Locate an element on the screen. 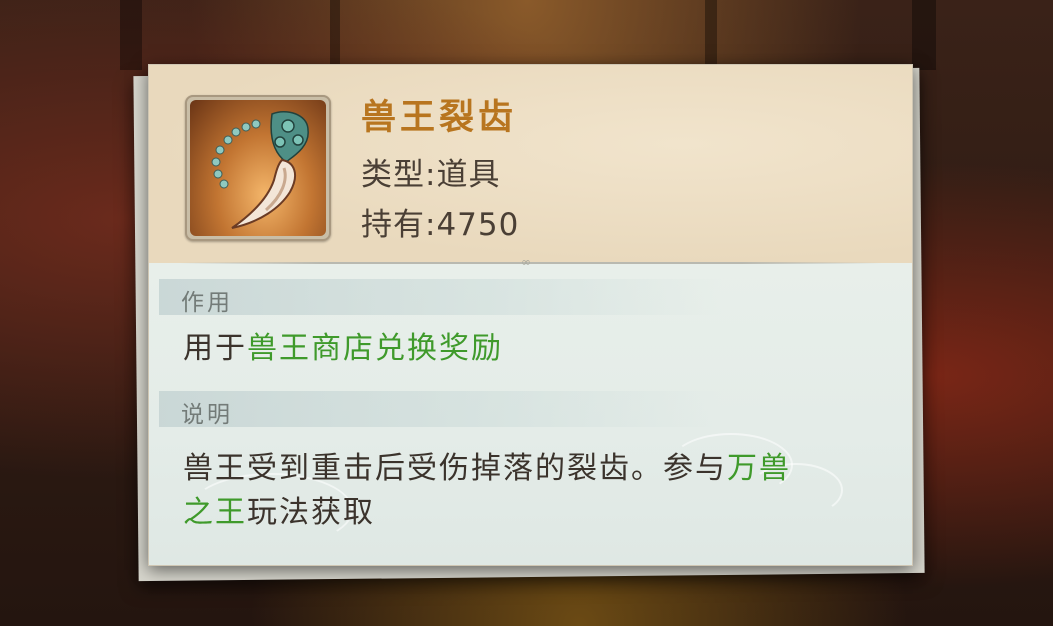  description-section-title: 说明 is located at coordinates (207, 415).